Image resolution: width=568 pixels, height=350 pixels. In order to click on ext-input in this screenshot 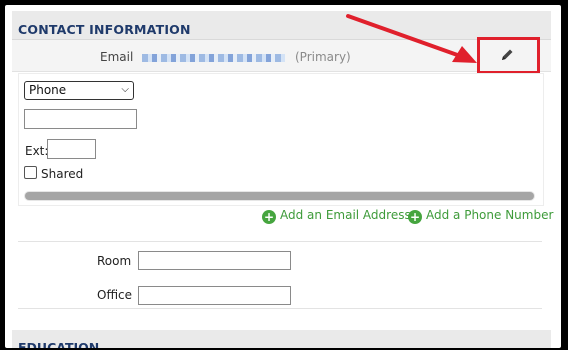, I will do `click(71, 149)`.